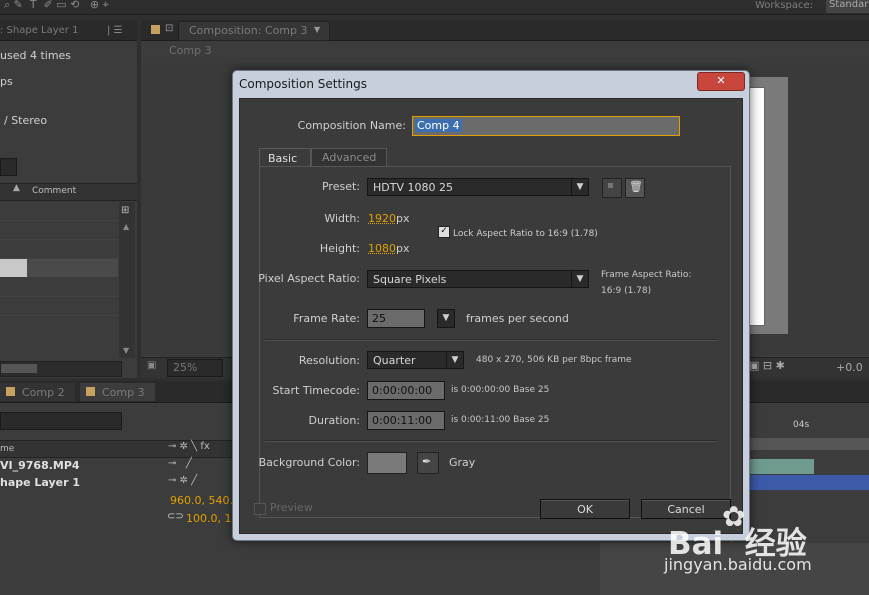  Describe the element at coordinates (478, 279) in the screenshot. I see `pixel-aspect-dropdown: Square Pixels ▼` at that location.